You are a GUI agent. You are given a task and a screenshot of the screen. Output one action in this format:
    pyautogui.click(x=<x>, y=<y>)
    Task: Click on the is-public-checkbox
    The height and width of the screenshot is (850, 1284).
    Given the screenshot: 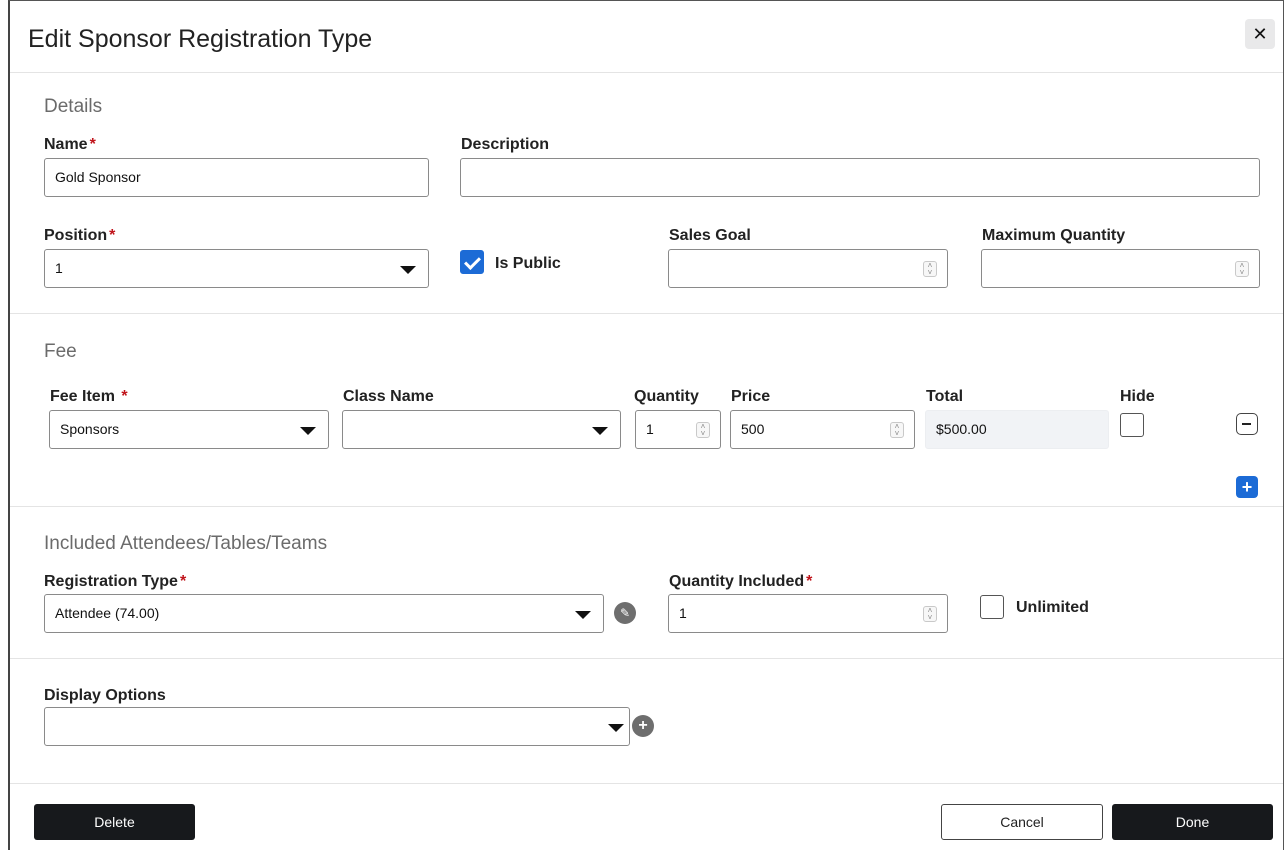 What is the action you would take?
    pyautogui.click(x=472, y=262)
    